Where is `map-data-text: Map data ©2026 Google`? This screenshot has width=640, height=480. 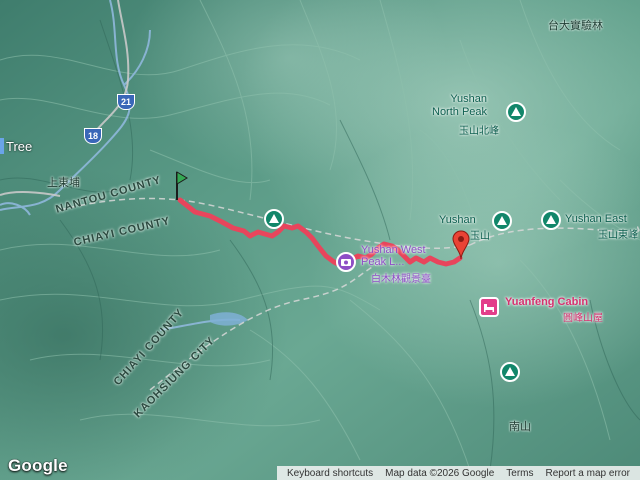
map-data-text: Map data ©2026 Google is located at coordinates (440, 473).